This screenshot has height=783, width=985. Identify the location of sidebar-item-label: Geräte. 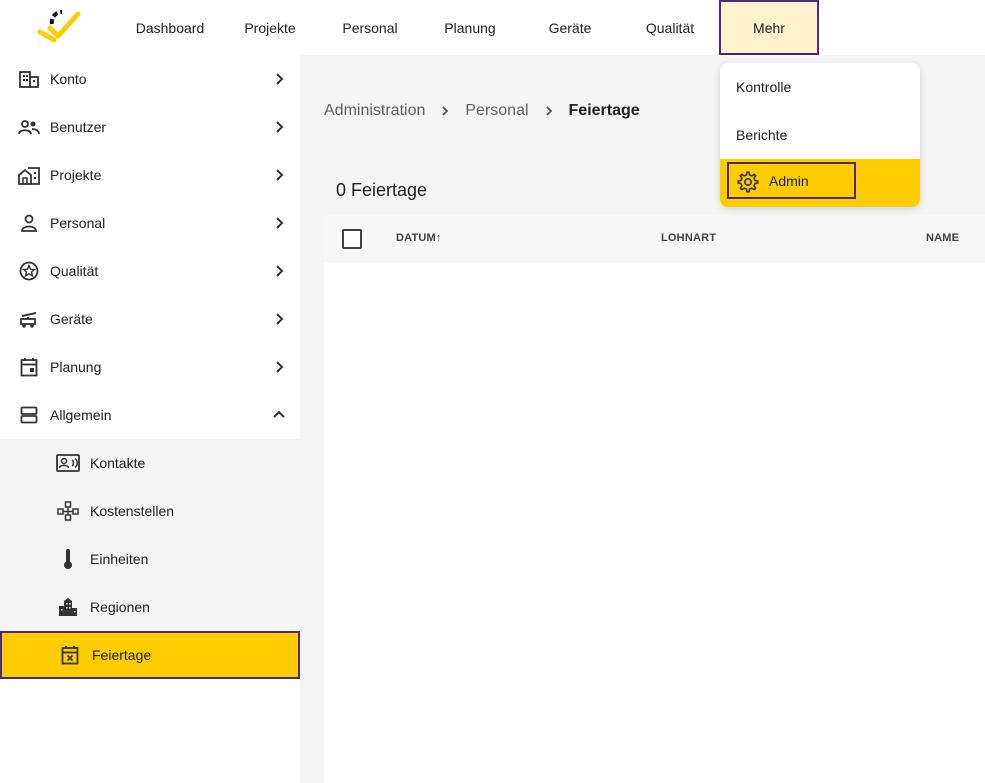
(71, 319).